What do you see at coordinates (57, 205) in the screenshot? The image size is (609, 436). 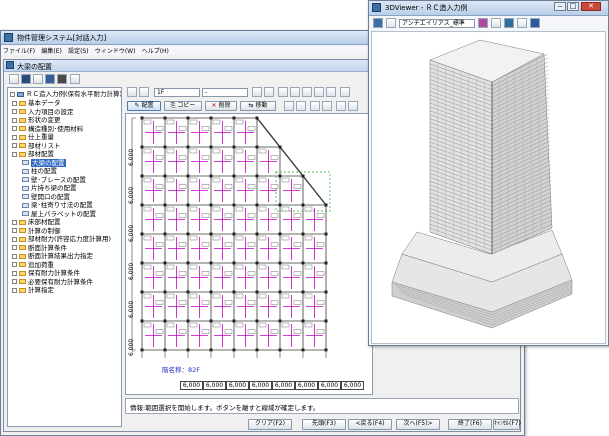 I see `tree-item: 梁･柱寄り寸法の配置` at bounding box center [57, 205].